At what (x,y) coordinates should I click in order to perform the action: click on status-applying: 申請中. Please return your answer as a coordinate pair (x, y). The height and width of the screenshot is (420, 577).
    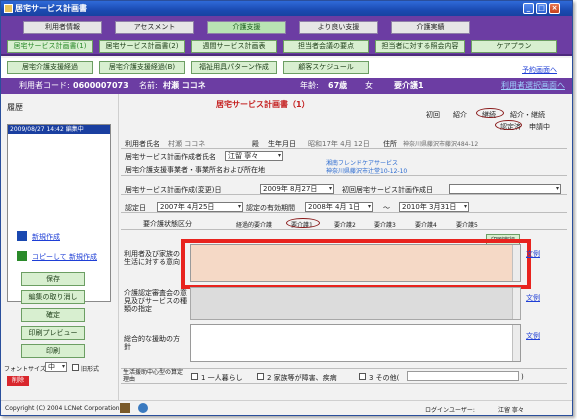
    Looking at the image, I should click on (539, 127).